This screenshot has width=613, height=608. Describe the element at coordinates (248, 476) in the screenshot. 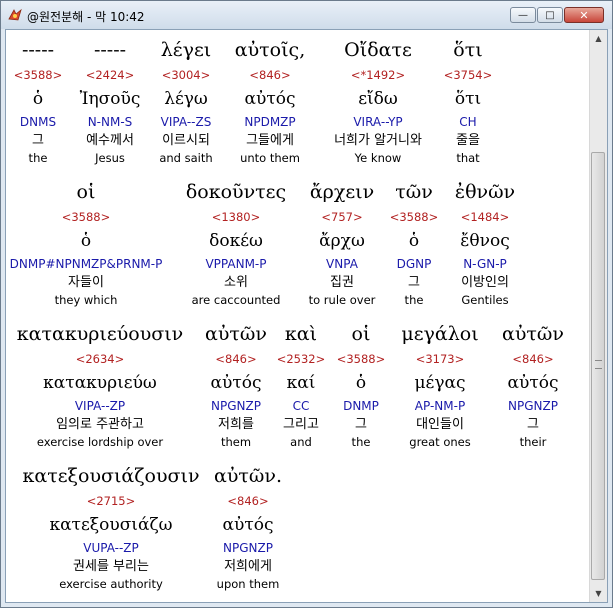

I see `greek-word: αὐτῶν.` at that location.